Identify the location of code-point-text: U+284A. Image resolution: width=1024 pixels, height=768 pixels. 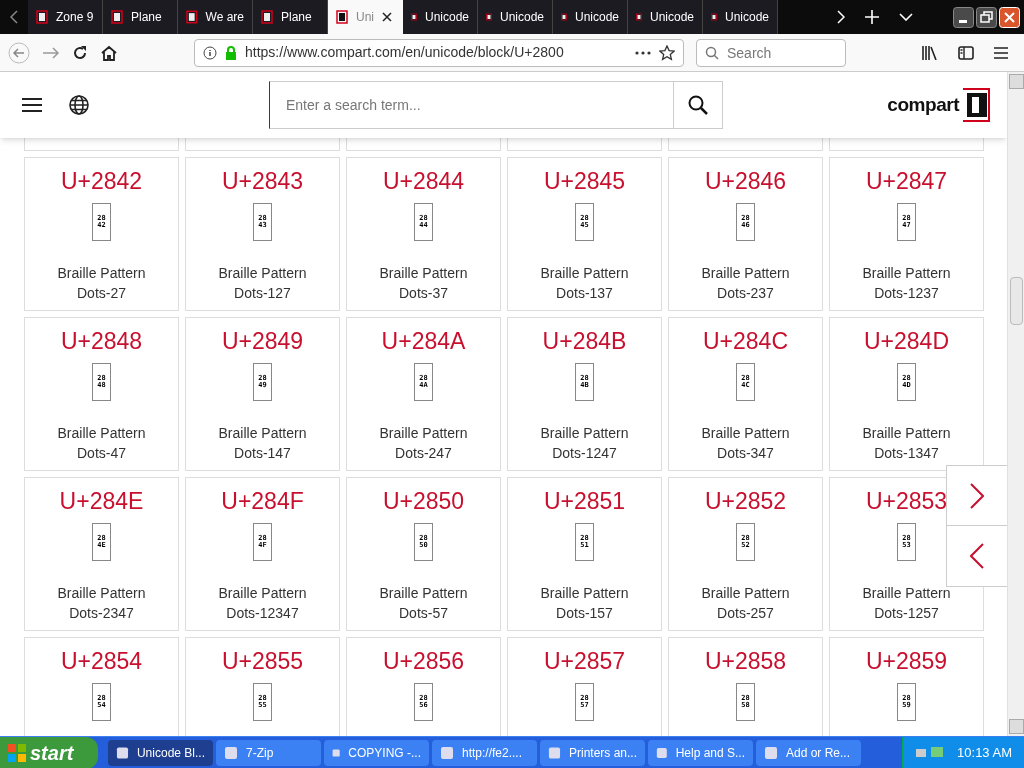
(423, 341).